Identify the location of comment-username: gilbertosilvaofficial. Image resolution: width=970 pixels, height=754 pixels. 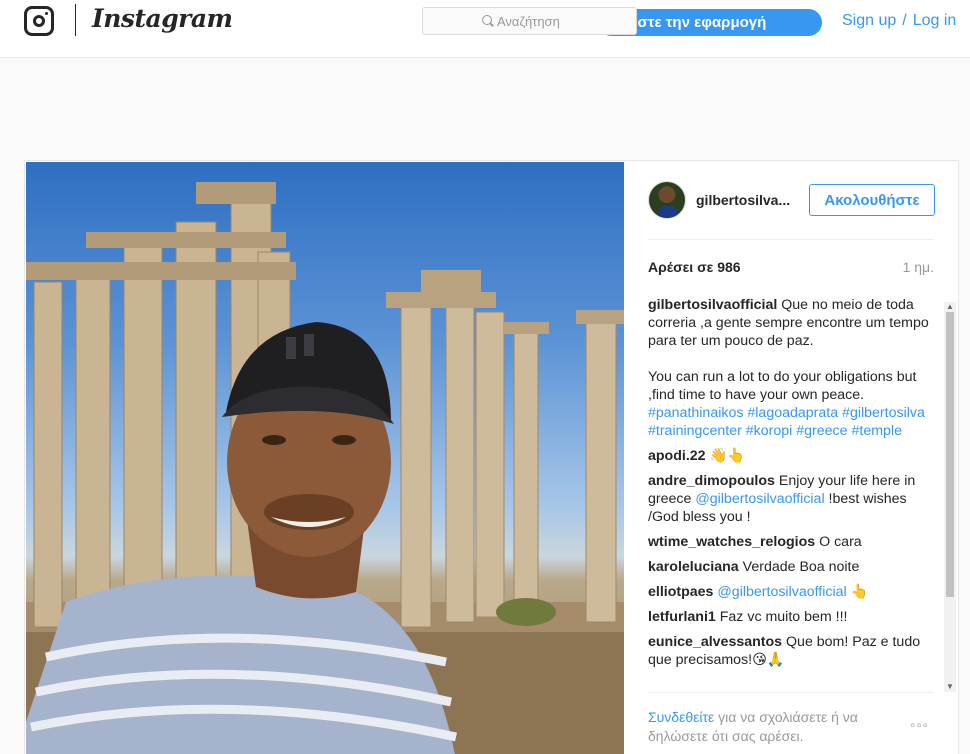
(712, 305).